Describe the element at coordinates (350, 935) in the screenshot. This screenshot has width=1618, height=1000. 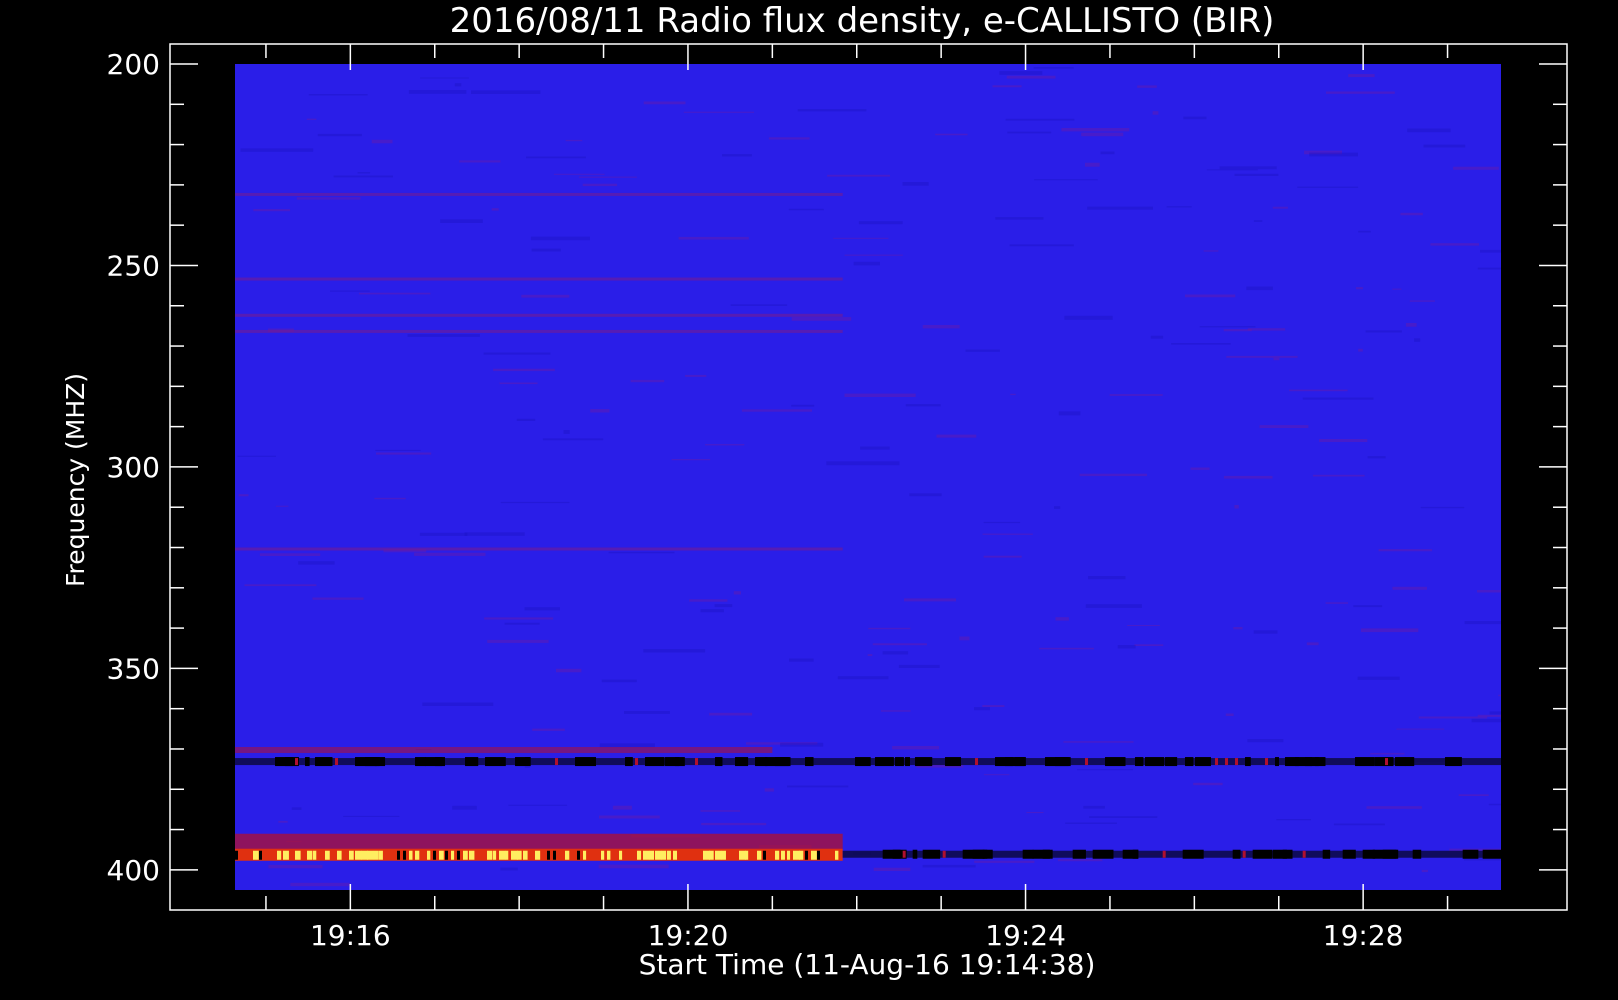
I see `x-tick-label: 19:16` at that location.